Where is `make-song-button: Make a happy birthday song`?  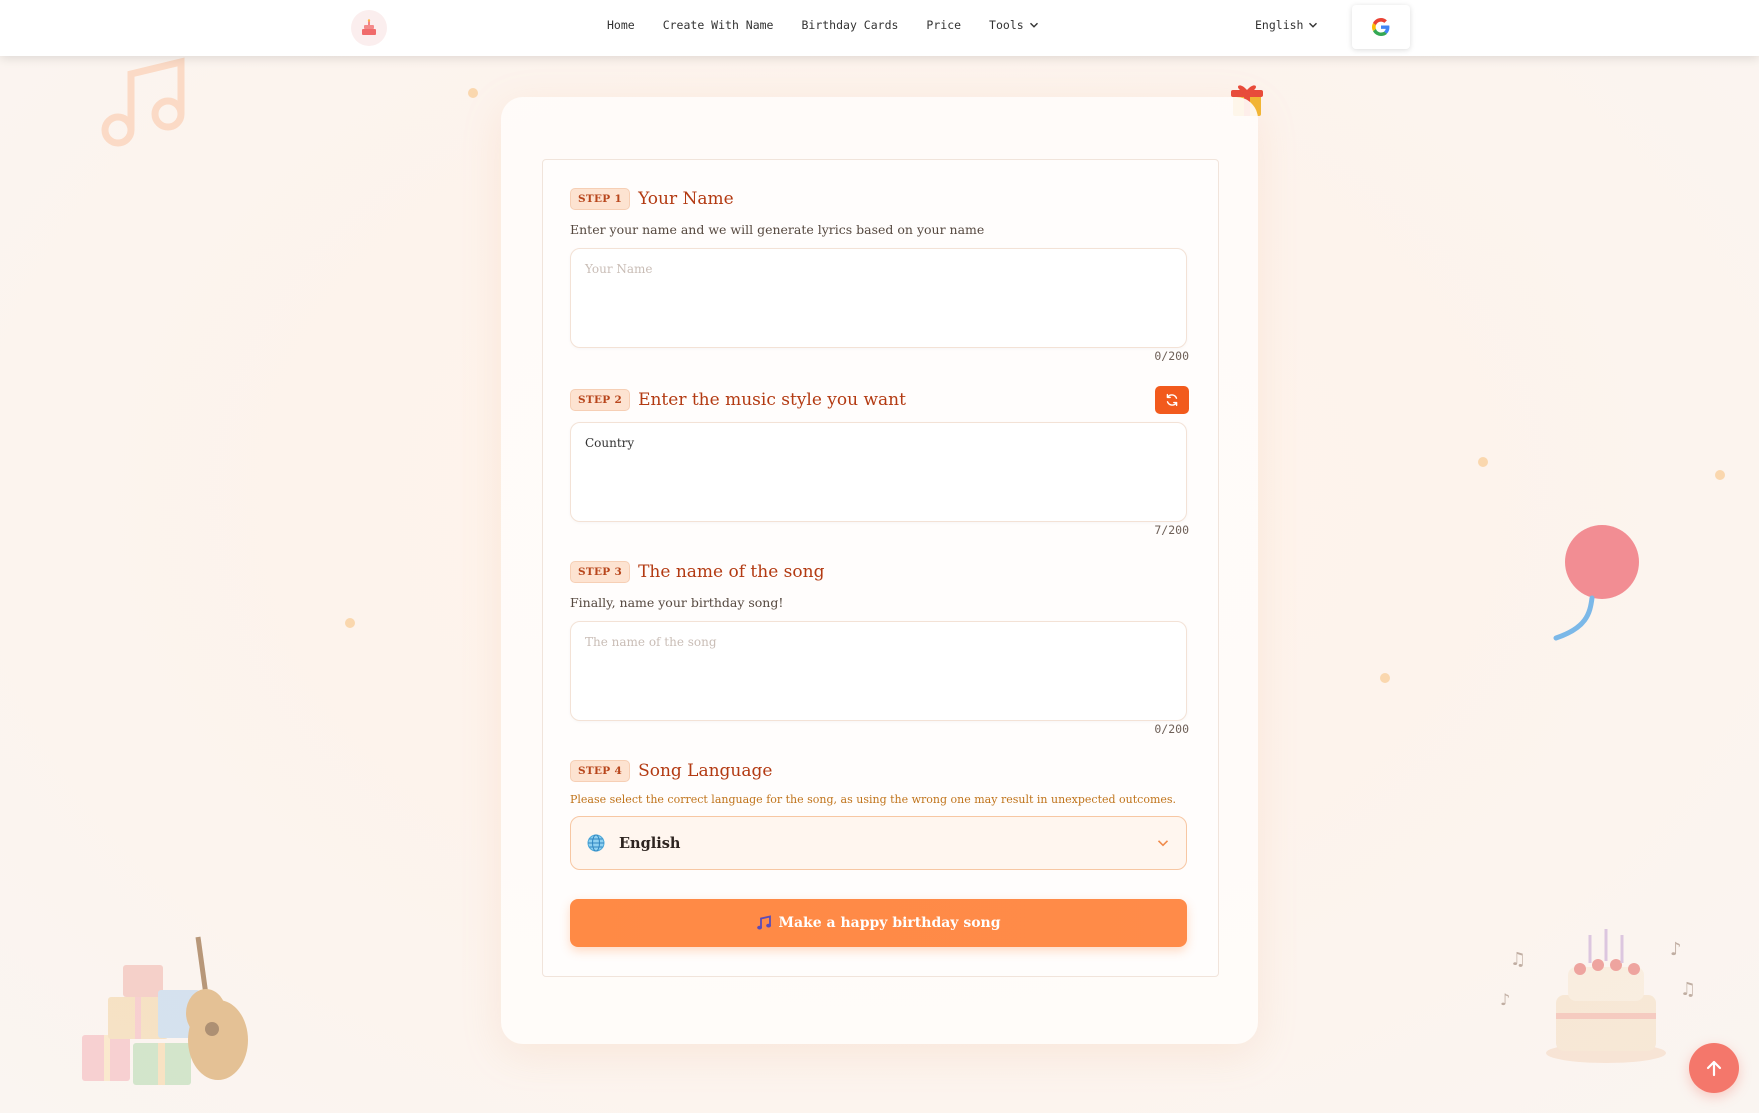
make-song-button: Make a happy birthday song is located at coordinates (878, 923).